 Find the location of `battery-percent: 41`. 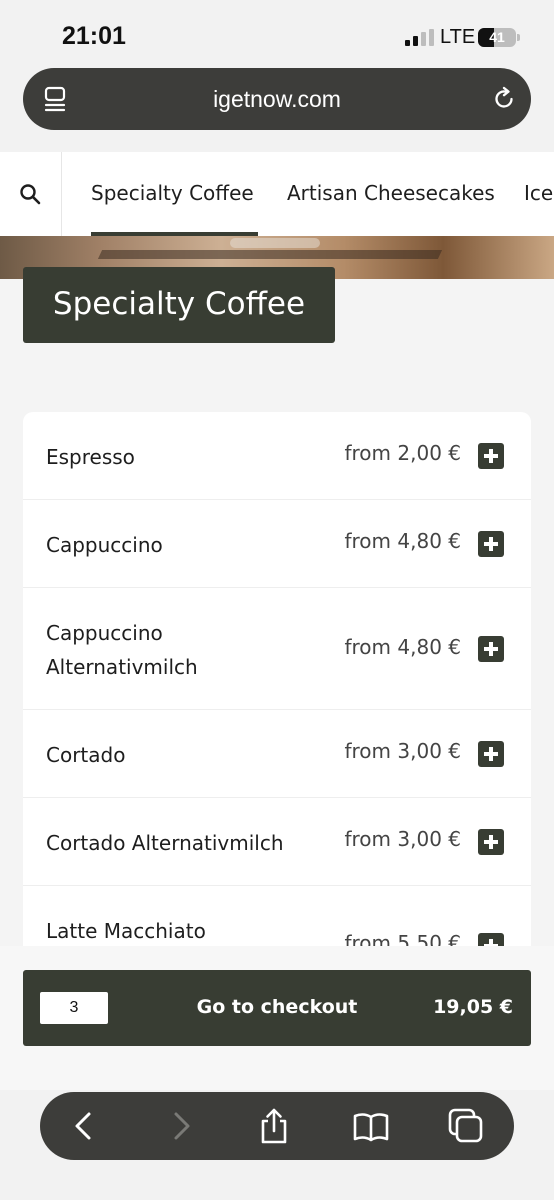

battery-percent: 41 is located at coordinates (497, 37).